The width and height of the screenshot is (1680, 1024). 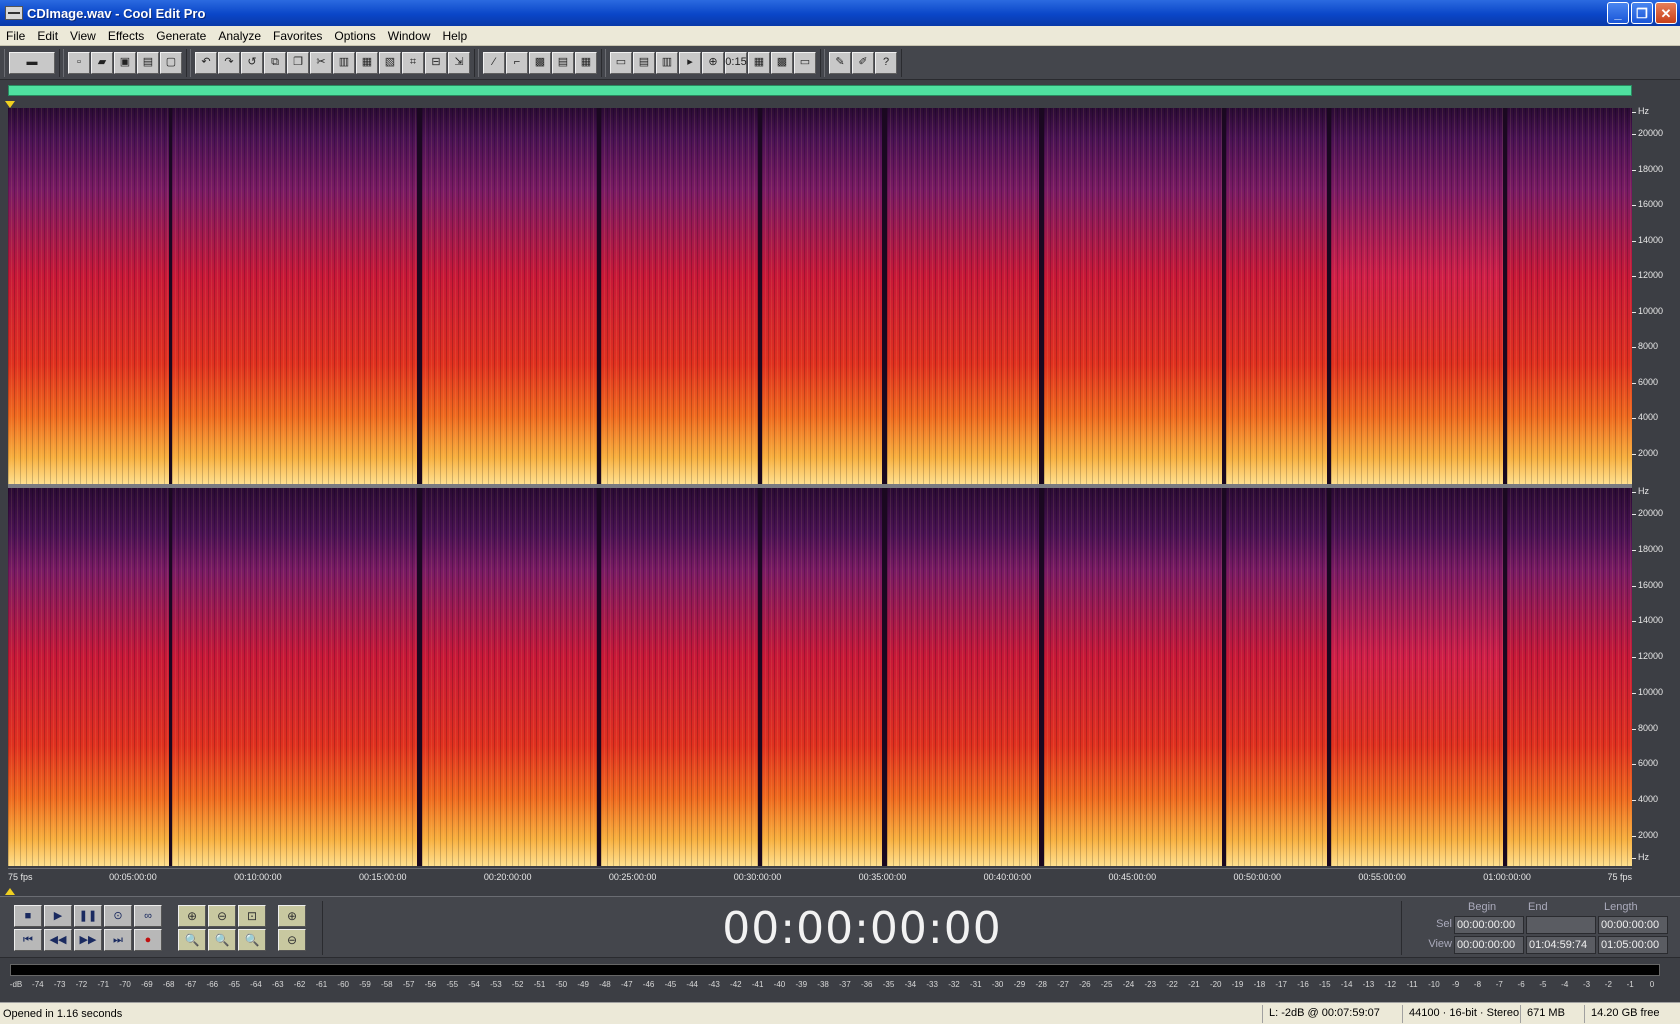 What do you see at coordinates (1489, 925) in the screenshot?
I see `sel-begin-field: 00:00:00:00` at bounding box center [1489, 925].